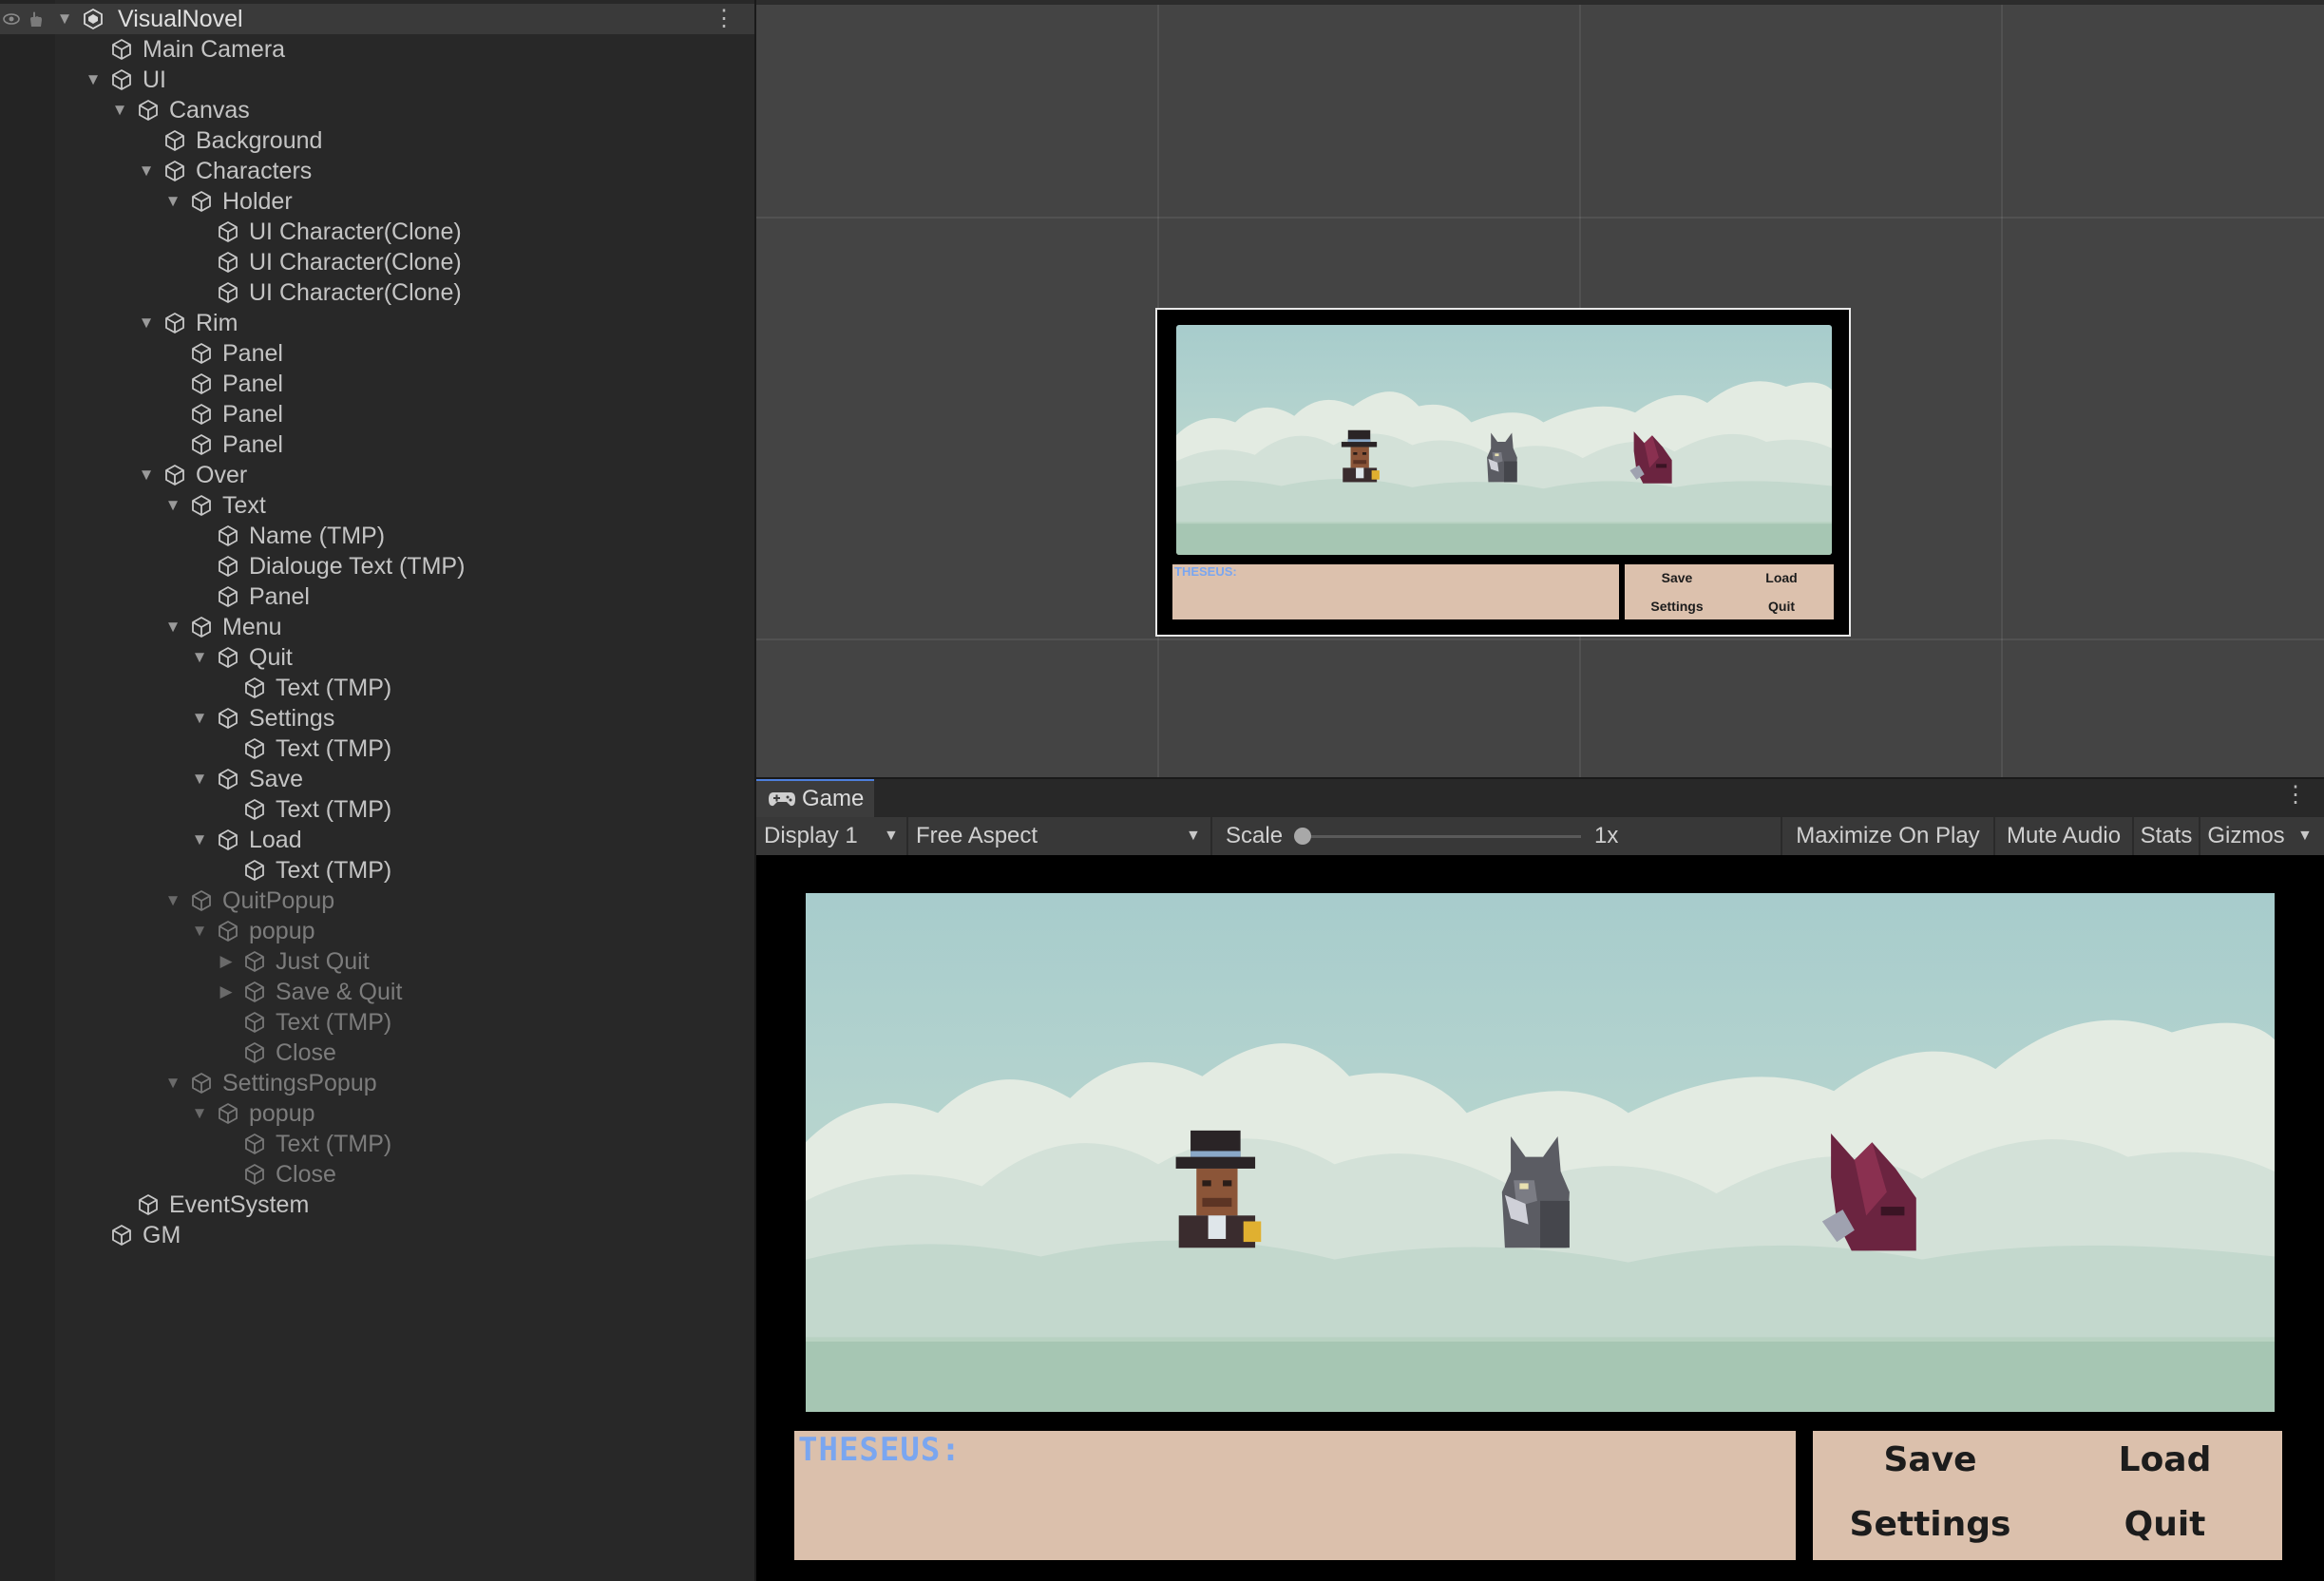  What do you see at coordinates (377, 140) in the screenshot?
I see `hierarchy-item-background: Background` at bounding box center [377, 140].